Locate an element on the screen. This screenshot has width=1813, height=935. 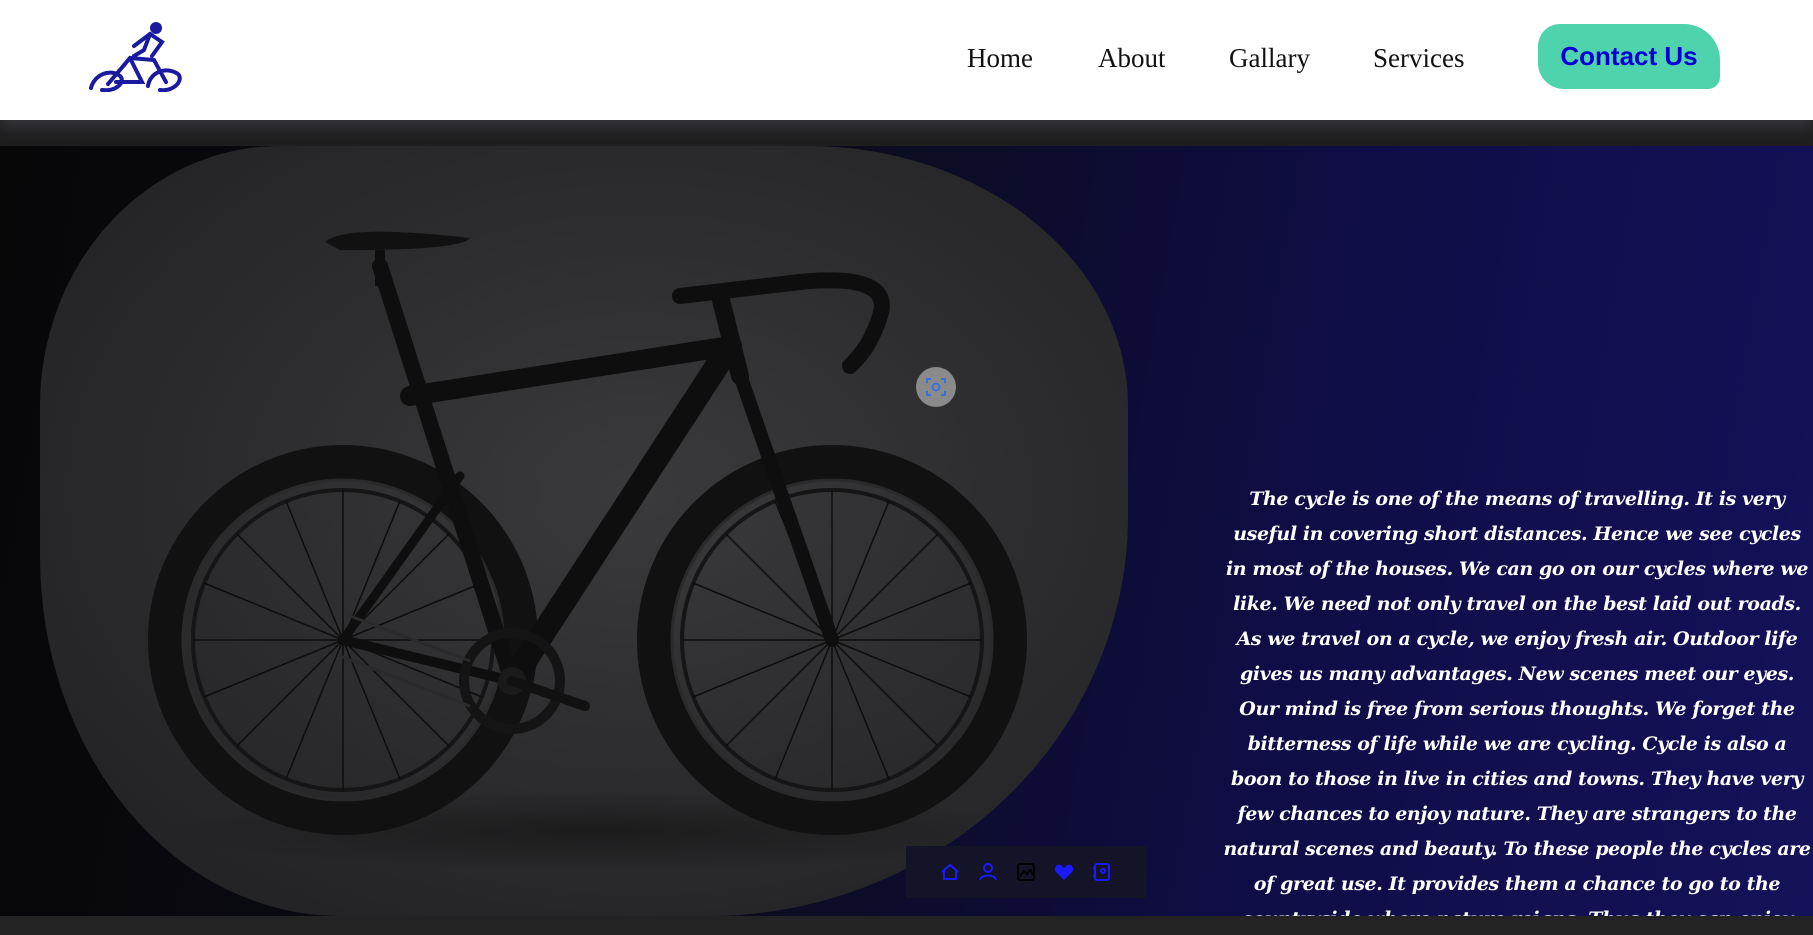
scan-icon is located at coordinates (936, 387).